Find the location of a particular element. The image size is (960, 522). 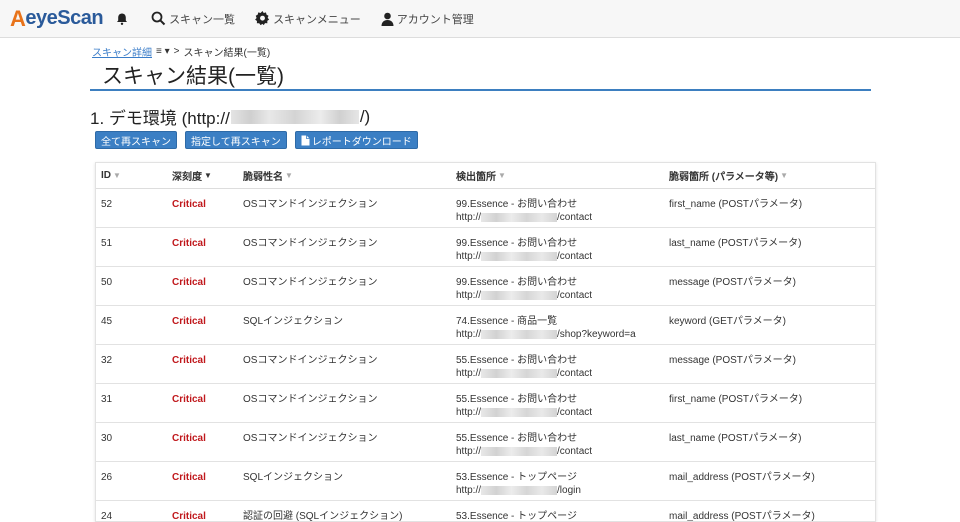

main-nav: スキャン一覧 スキャンメニュー アカウント管理 is located at coordinates (322, 19).